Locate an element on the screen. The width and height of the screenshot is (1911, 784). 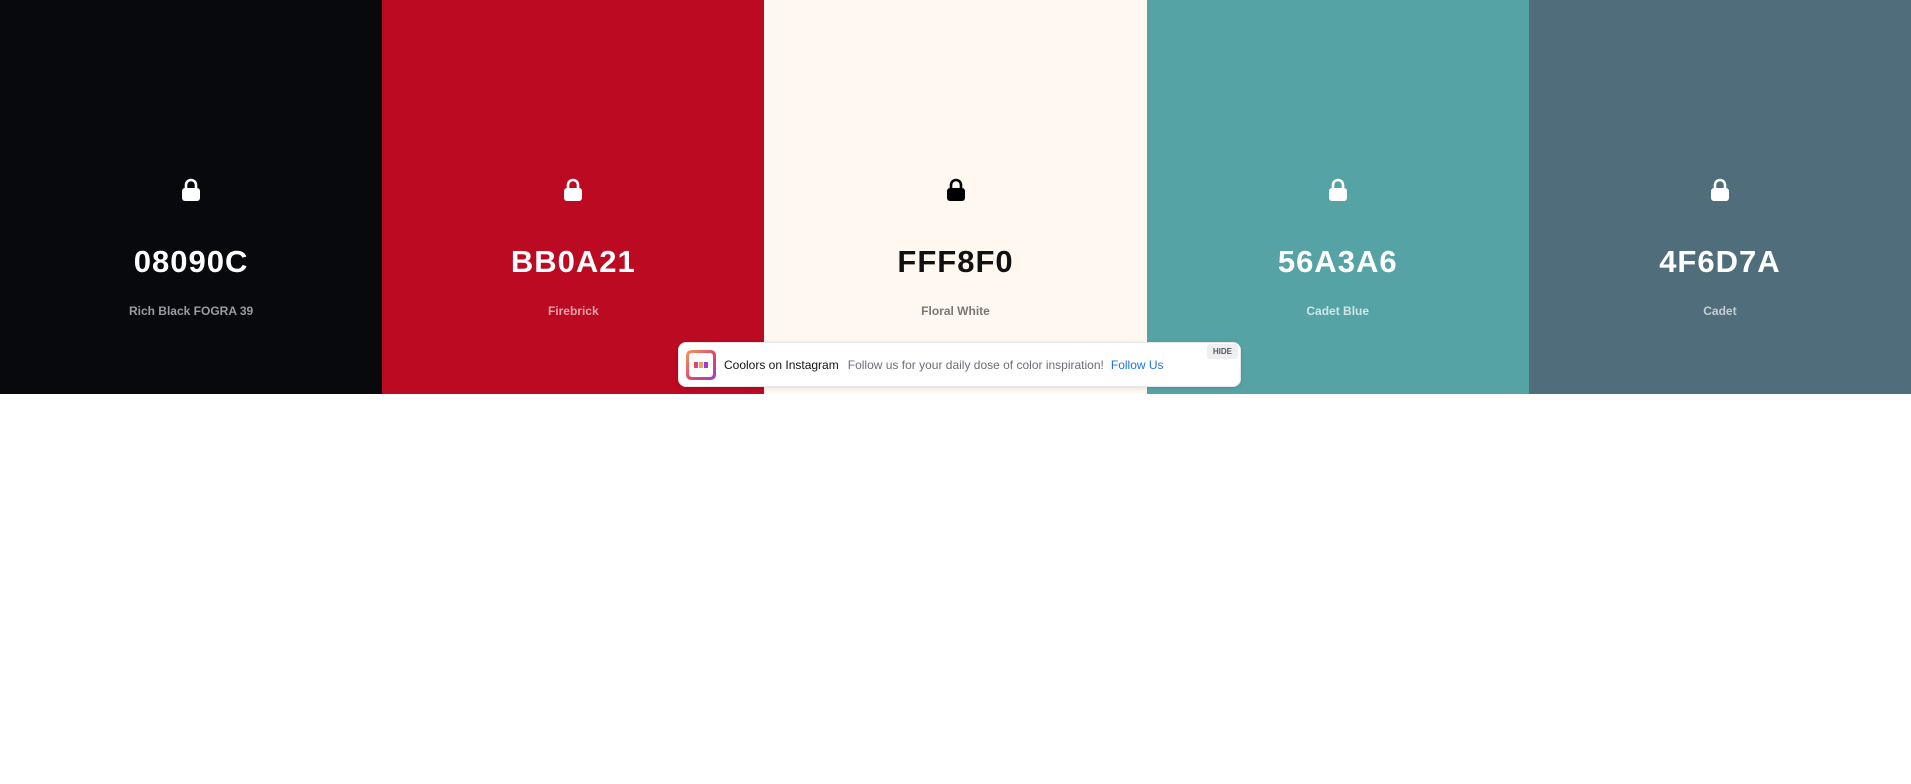
color-name: Floral White is located at coordinates (955, 311).